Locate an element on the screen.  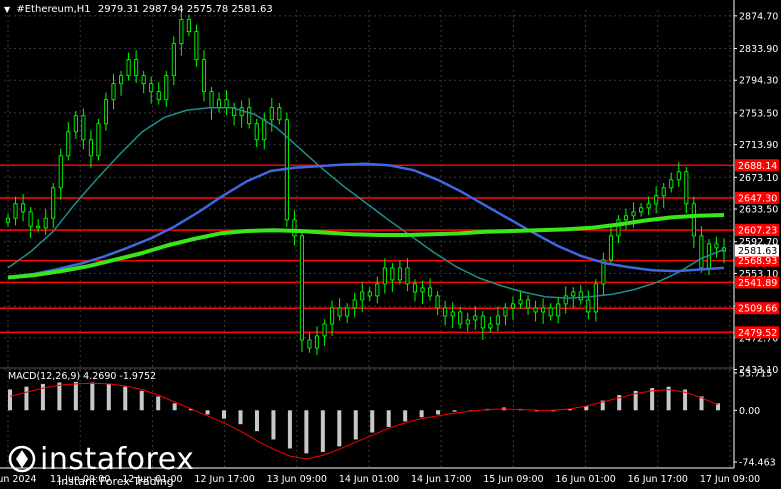
level-label: 2541.89 is located at coordinates (757, 283).